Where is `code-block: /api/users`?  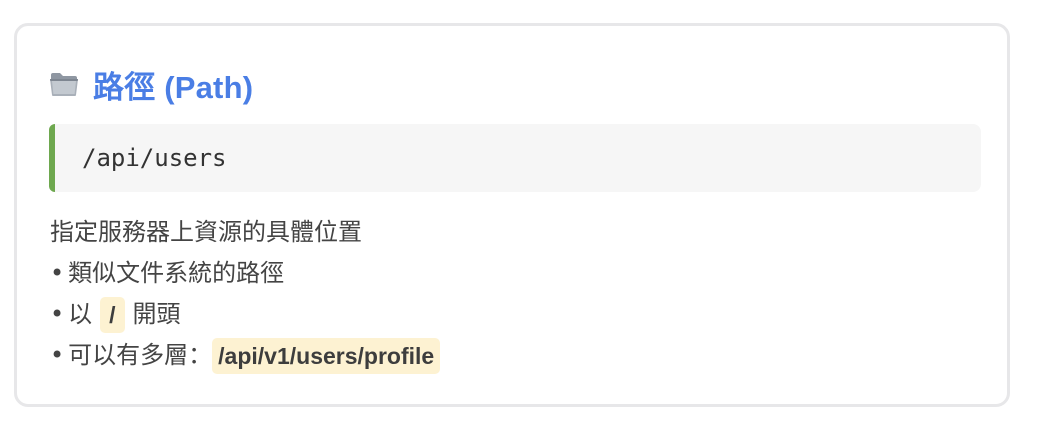 code-block: /api/users is located at coordinates (515, 158).